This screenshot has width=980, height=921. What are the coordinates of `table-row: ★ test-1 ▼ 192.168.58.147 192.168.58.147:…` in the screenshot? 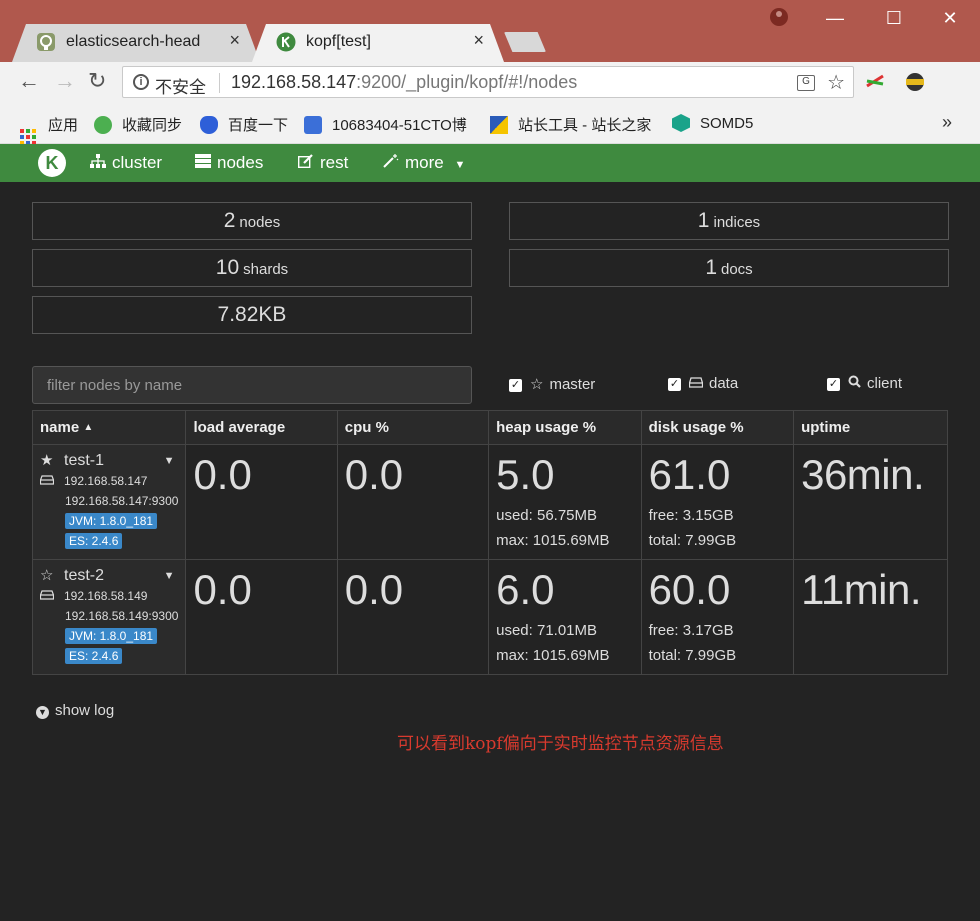 It's located at (489, 502).